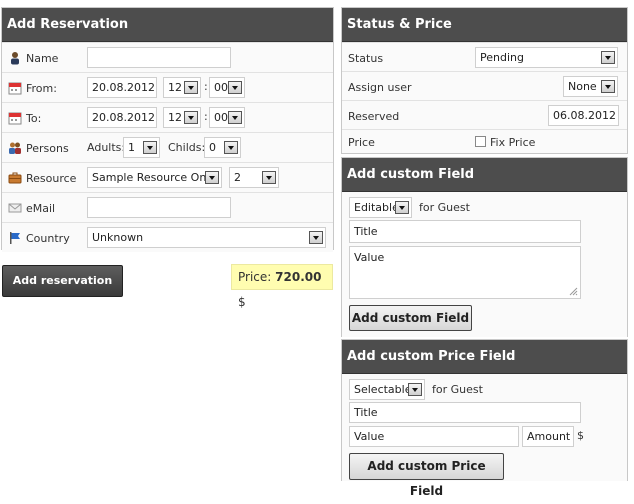 This screenshot has height=504, width=634. Describe the element at coordinates (122, 117) in the screenshot. I see `to-date-input: 20.08.2012` at that location.